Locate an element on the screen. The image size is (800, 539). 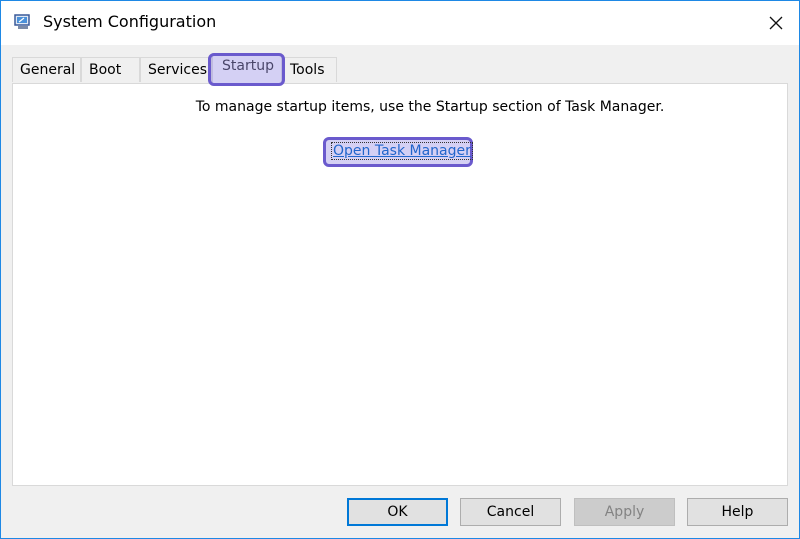
tab-label: Services is located at coordinates (178, 70).